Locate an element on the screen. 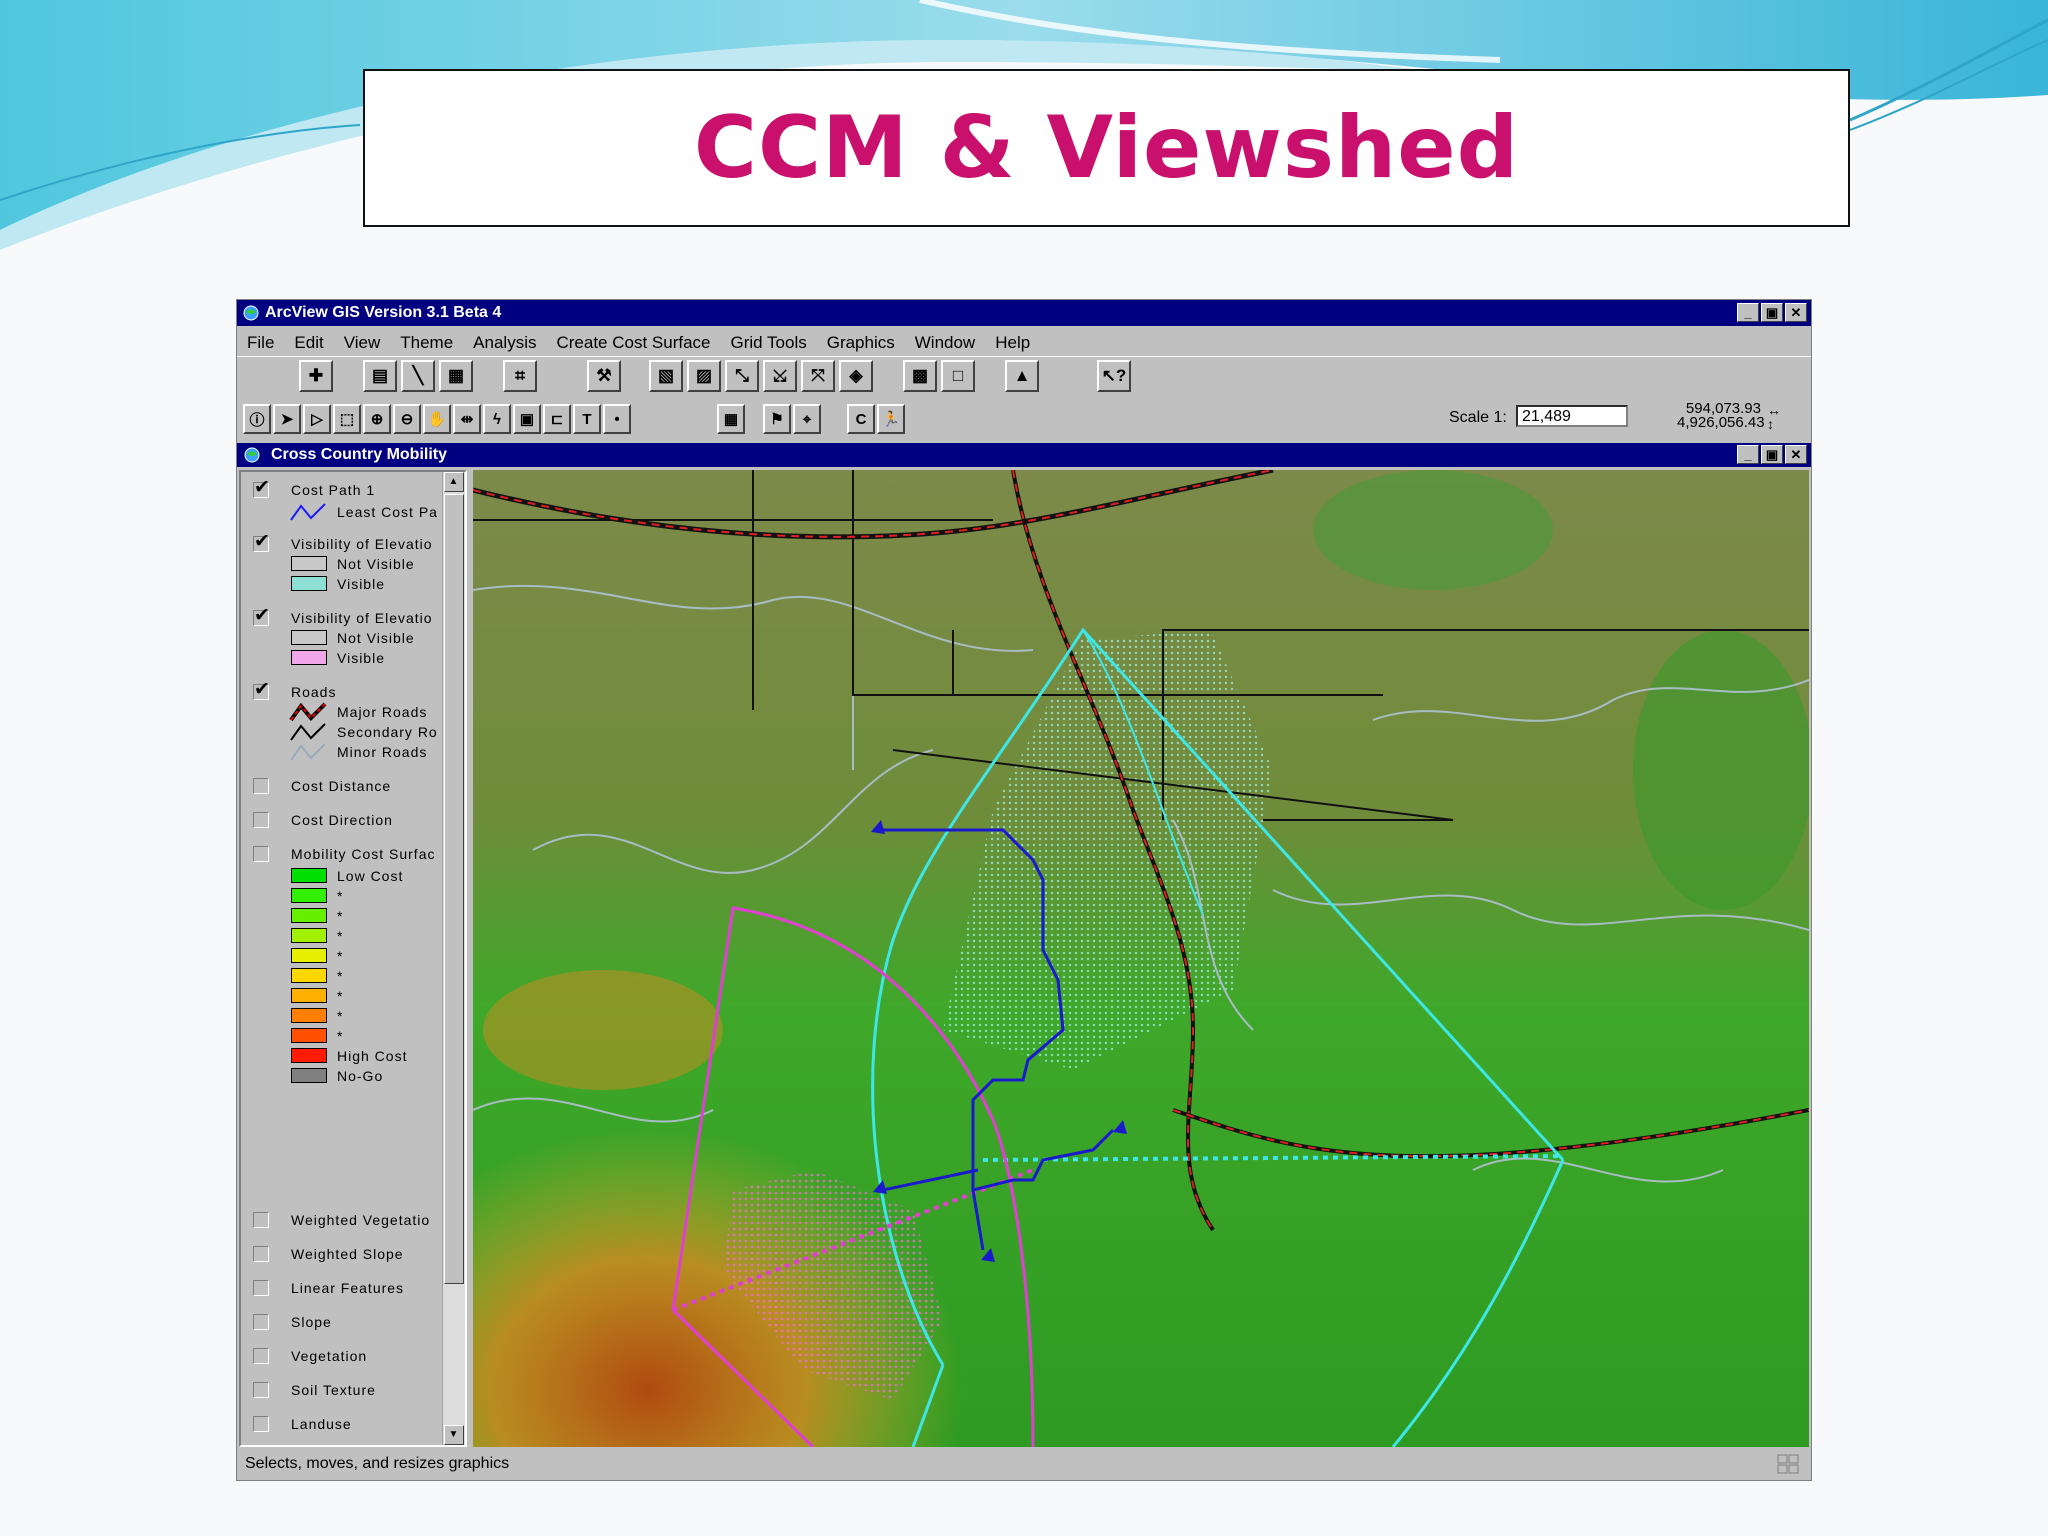 This screenshot has width=2048, height=1536. theme-weighted-slope: Weighted Slope is located at coordinates (343, 1254).